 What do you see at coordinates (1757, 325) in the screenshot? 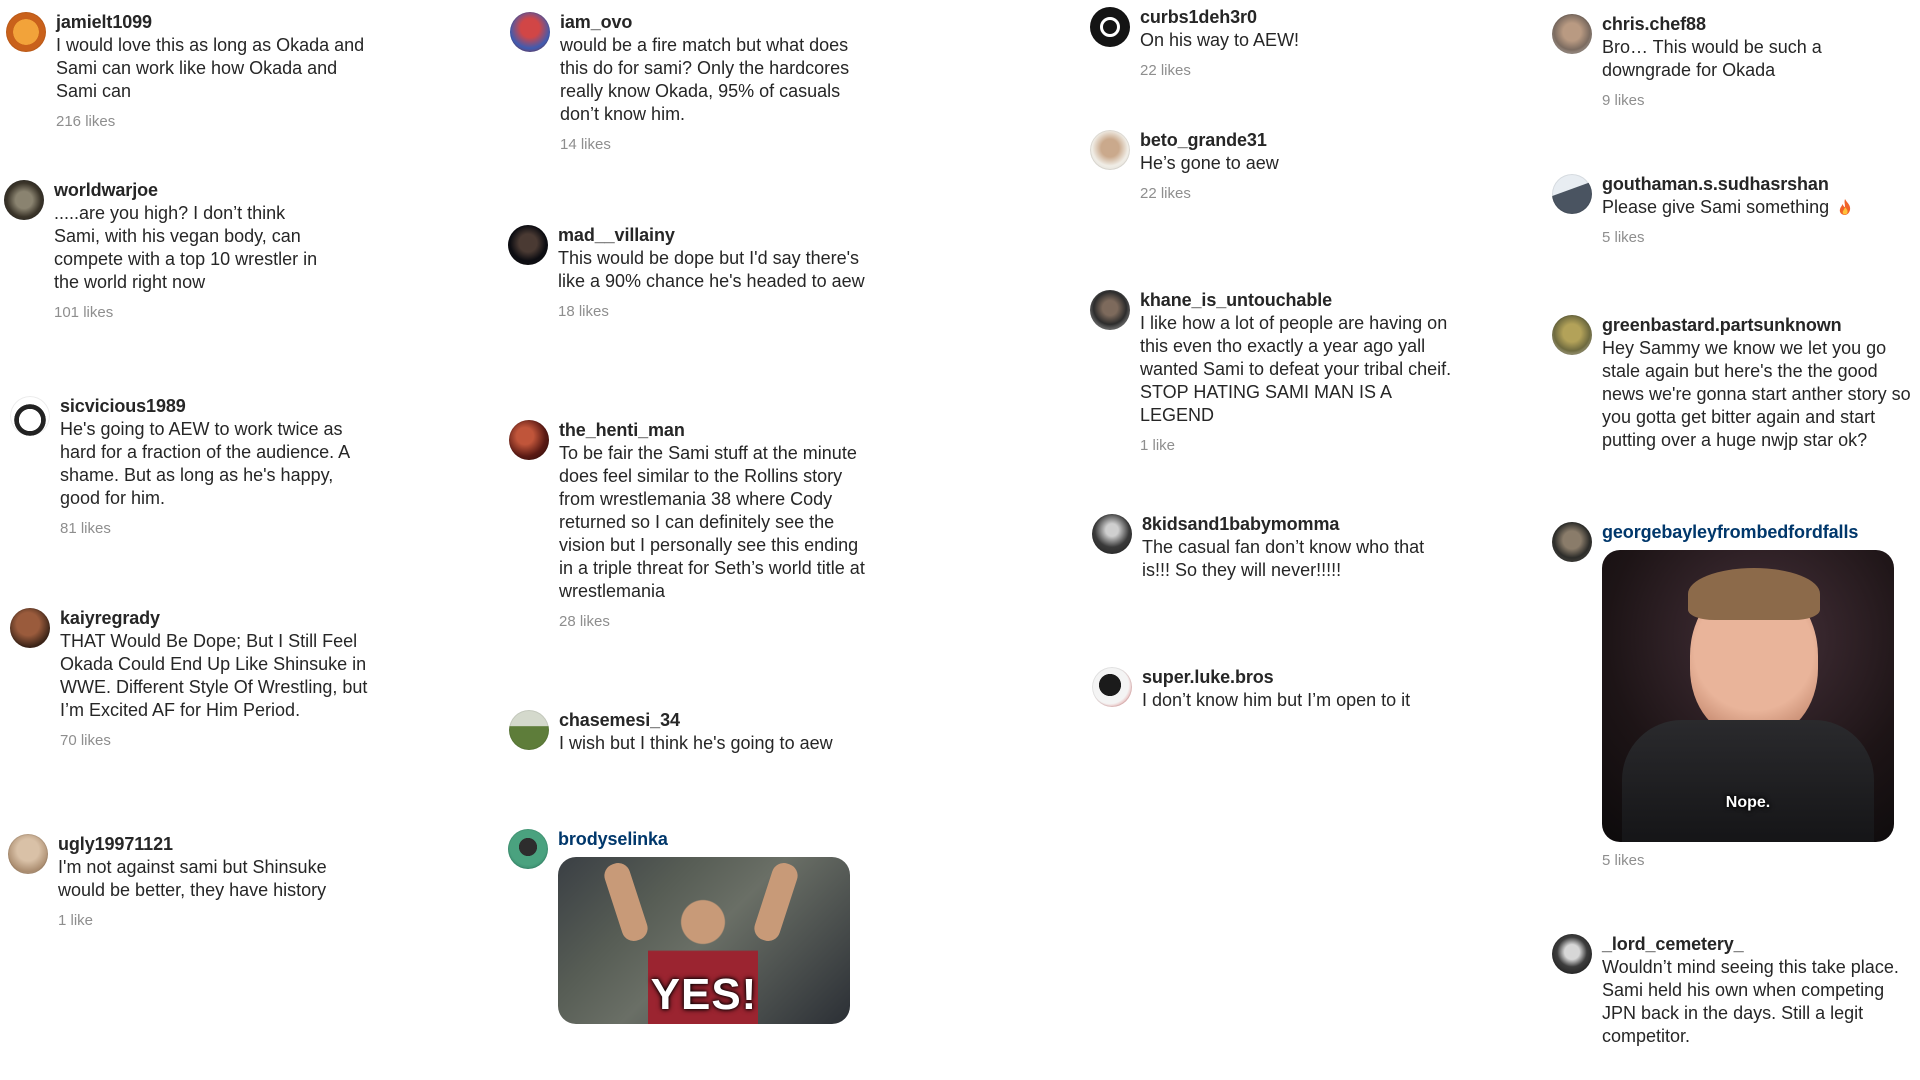
I see `comment-username: greenbastard.partsunknown` at bounding box center [1757, 325].